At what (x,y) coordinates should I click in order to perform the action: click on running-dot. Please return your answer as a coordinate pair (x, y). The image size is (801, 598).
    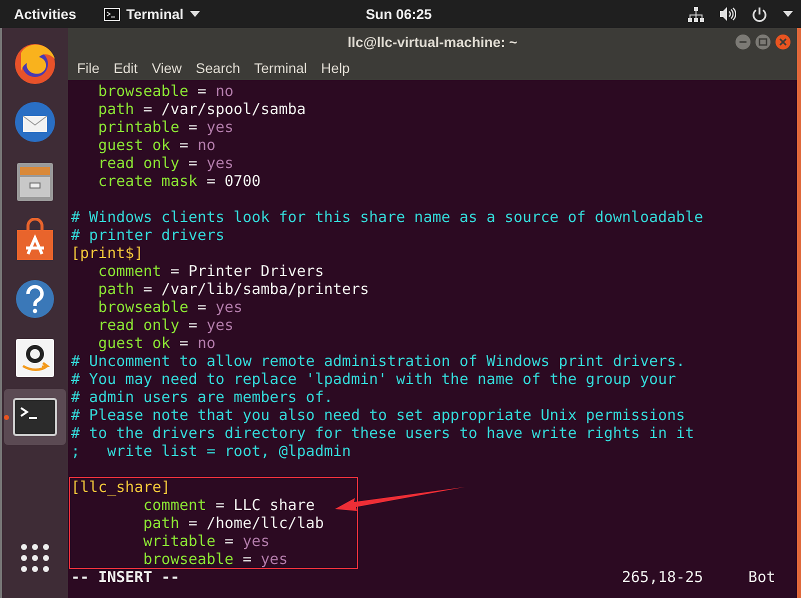
    Looking at the image, I should click on (6, 417).